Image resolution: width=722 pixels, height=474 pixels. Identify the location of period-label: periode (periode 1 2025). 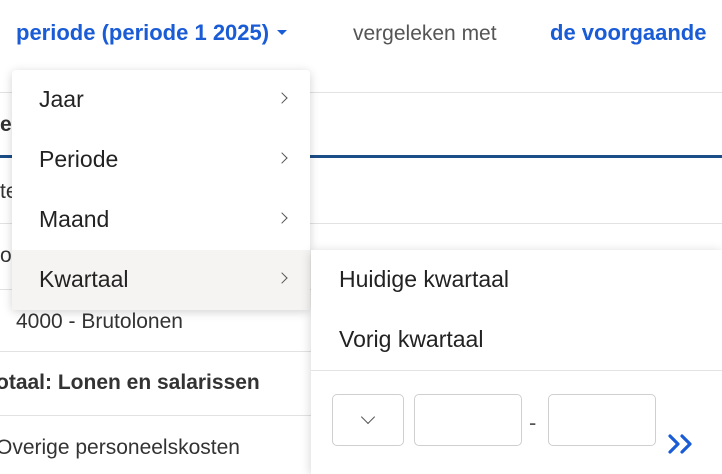
(142, 32).